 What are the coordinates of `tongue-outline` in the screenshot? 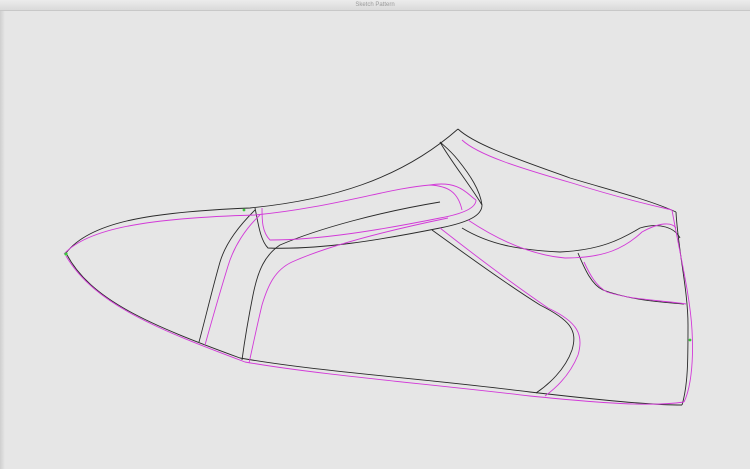 It's located at (461, 173).